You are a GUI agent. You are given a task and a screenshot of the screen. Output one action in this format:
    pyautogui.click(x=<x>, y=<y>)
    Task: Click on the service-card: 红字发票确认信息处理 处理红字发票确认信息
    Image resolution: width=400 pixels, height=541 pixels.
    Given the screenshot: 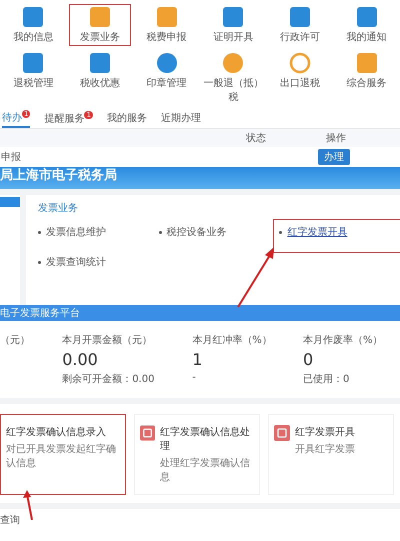 What is the action you would take?
    pyautogui.click(x=197, y=455)
    